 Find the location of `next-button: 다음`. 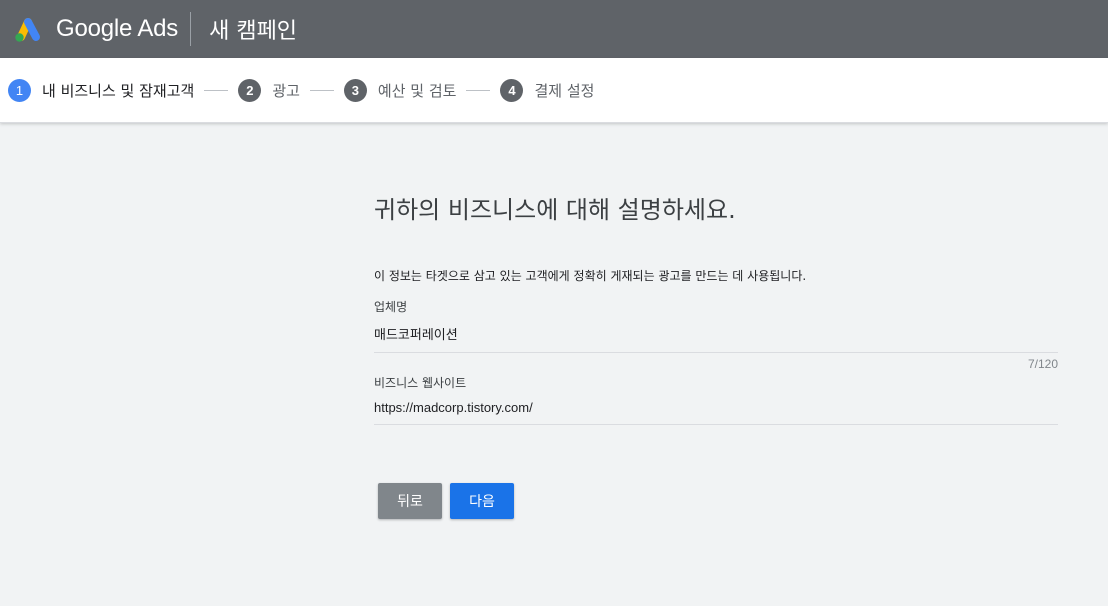

next-button: 다음 is located at coordinates (482, 501).